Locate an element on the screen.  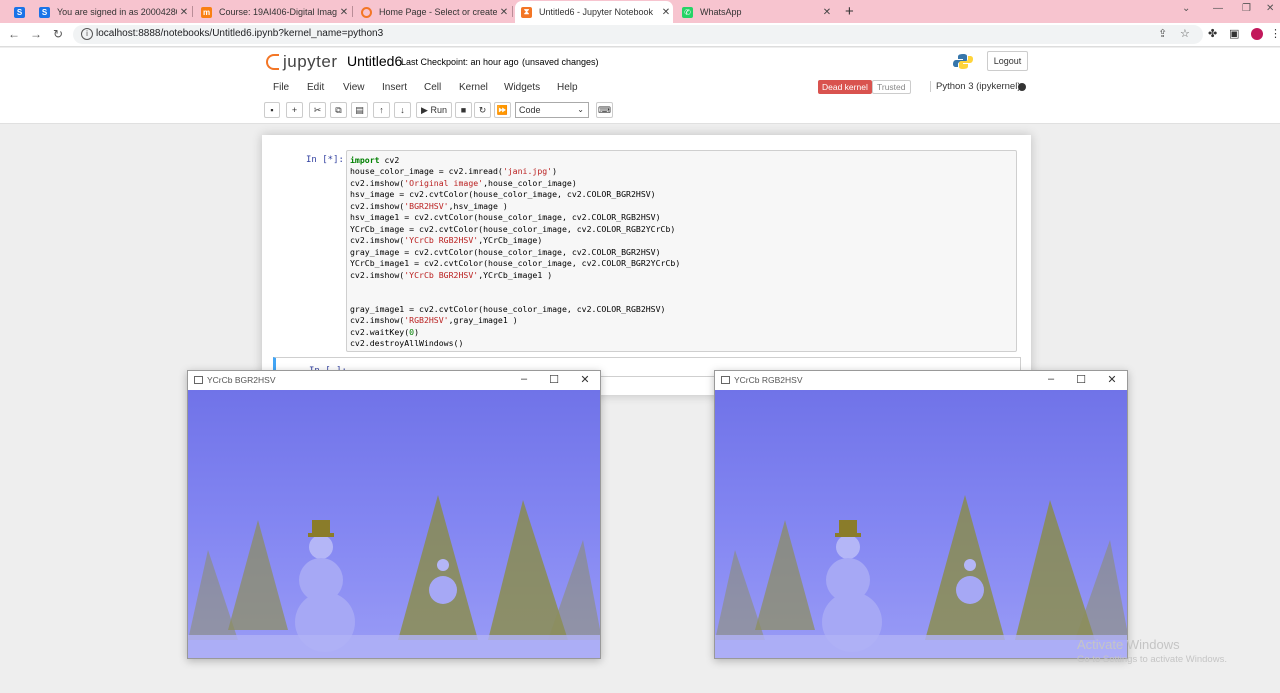
profile-avatar is located at coordinates (1257, 34).